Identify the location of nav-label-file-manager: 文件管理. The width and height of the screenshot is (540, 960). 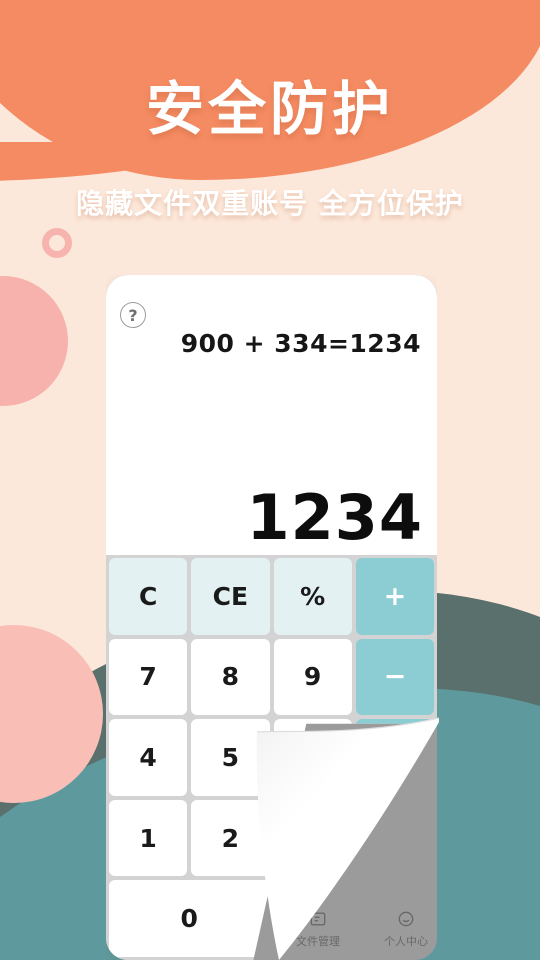
(318, 941).